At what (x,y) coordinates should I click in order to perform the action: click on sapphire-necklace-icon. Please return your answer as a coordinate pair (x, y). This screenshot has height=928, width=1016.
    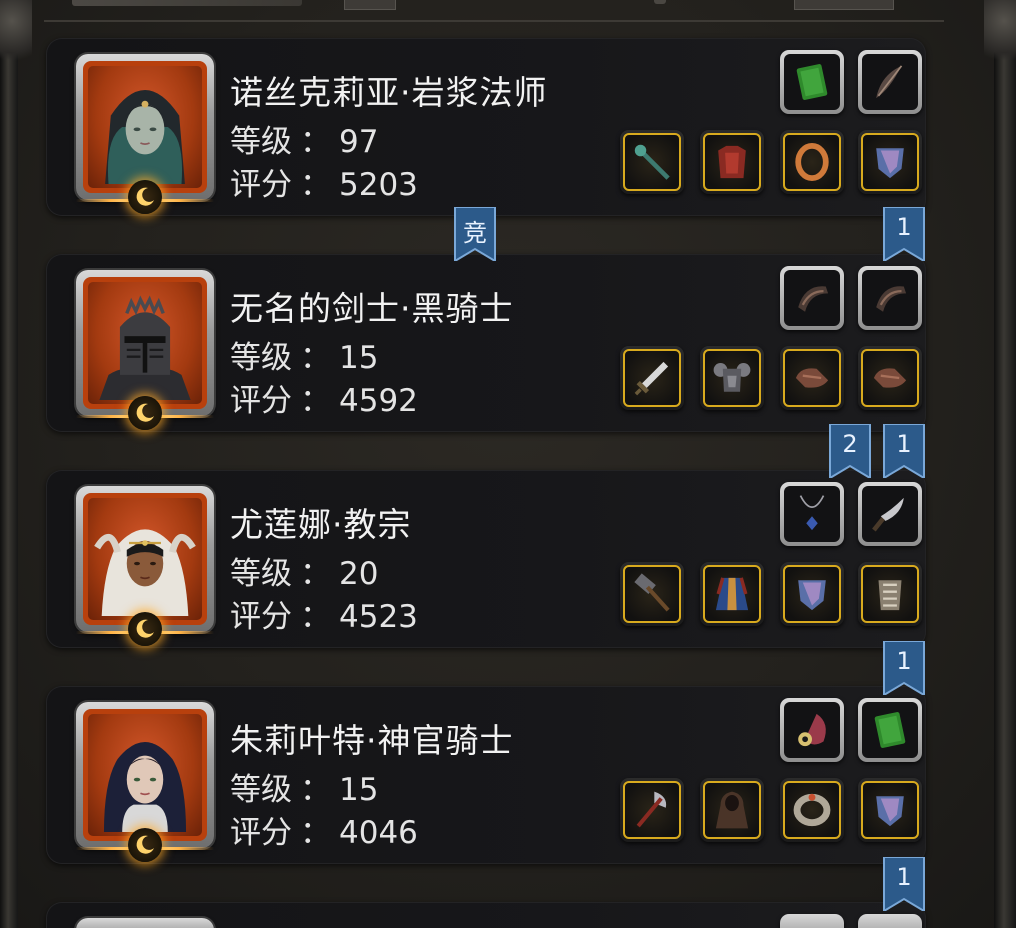
    Looking at the image, I should click on (812, 514).